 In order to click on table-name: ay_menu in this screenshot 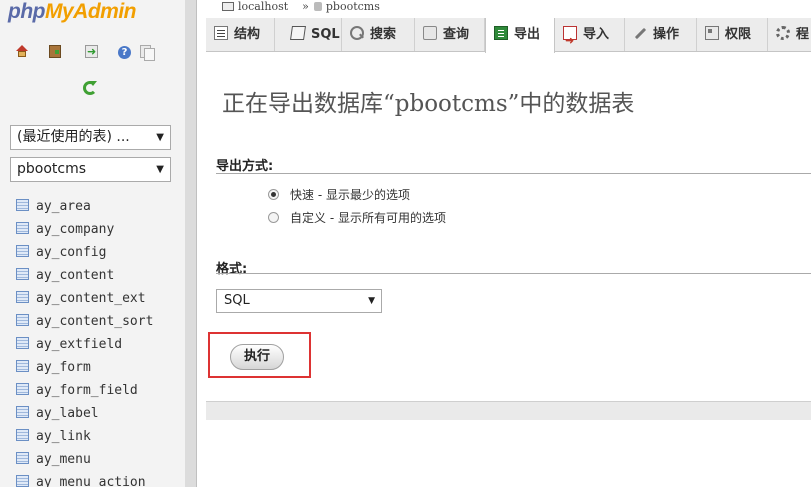, I will do `click(63, 459)`.